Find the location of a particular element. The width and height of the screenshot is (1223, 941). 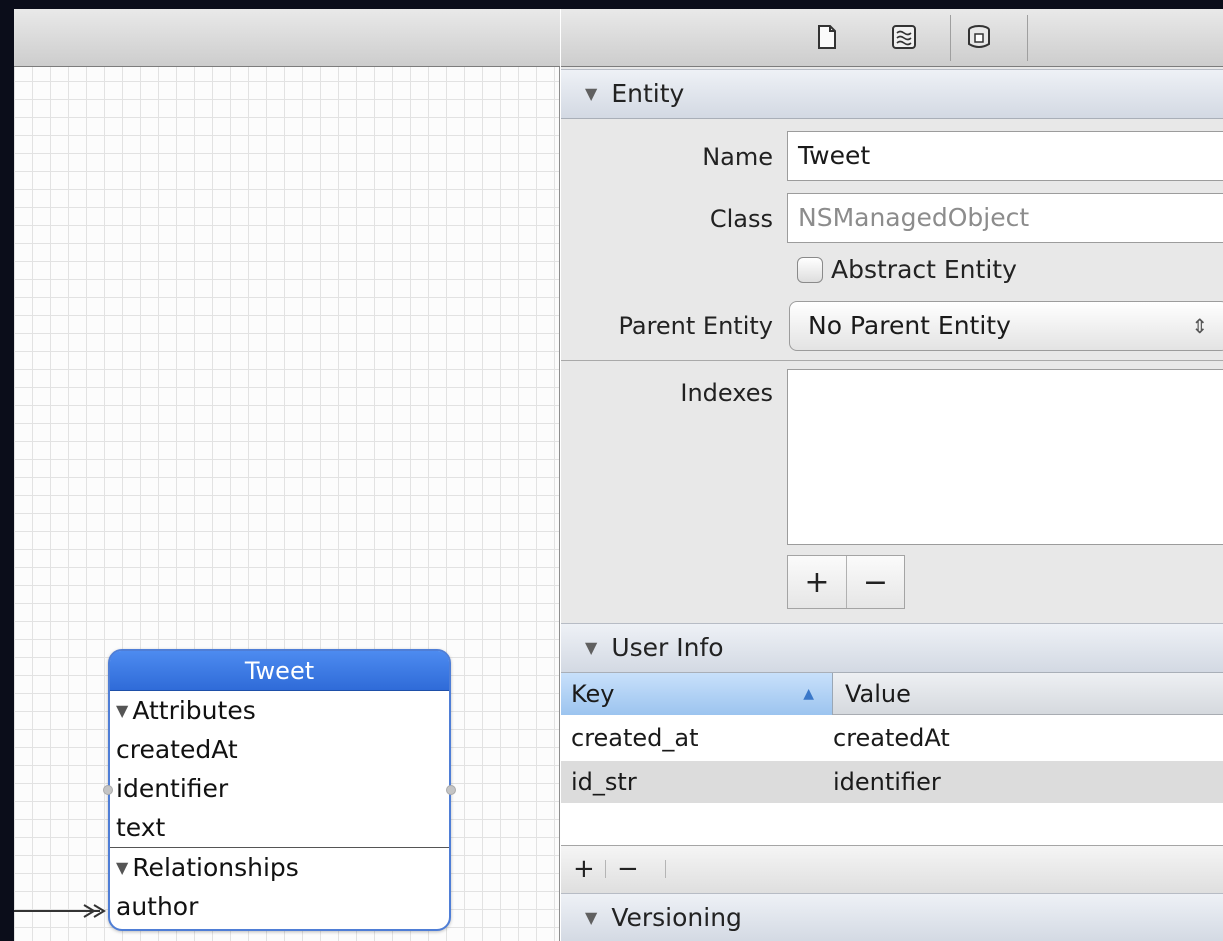

relationship-row: author is located at coordinates (279, 906).